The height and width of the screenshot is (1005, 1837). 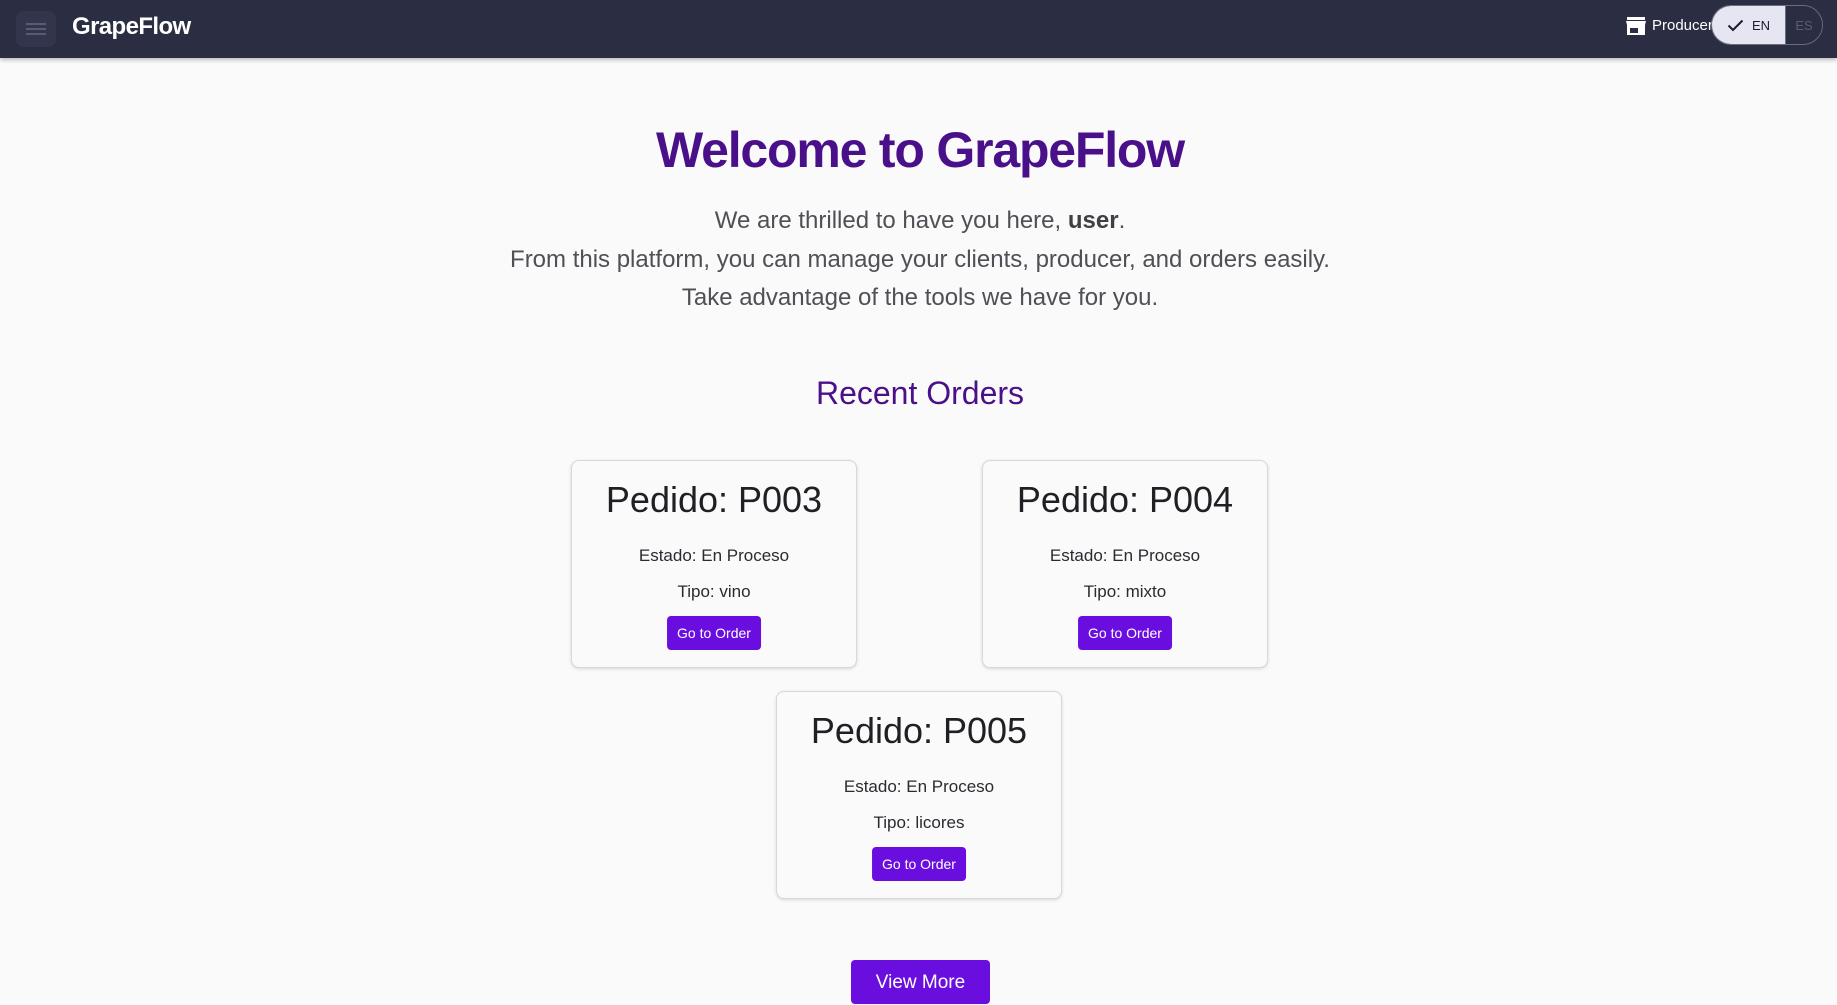 What do you see at coordinates (1749, 25) in the screenshot?
I see `language-option-en: EN` at bounding box center [1749, 25].